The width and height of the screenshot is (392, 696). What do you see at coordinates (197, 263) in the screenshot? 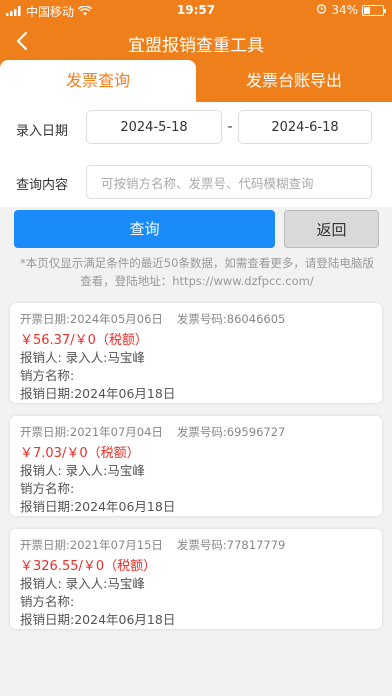
I see `notice-line-1: *本页仅显示满足条件的最近50条数据，如需查看更多，请登陆电脑版` at bounding box center [197, 263].